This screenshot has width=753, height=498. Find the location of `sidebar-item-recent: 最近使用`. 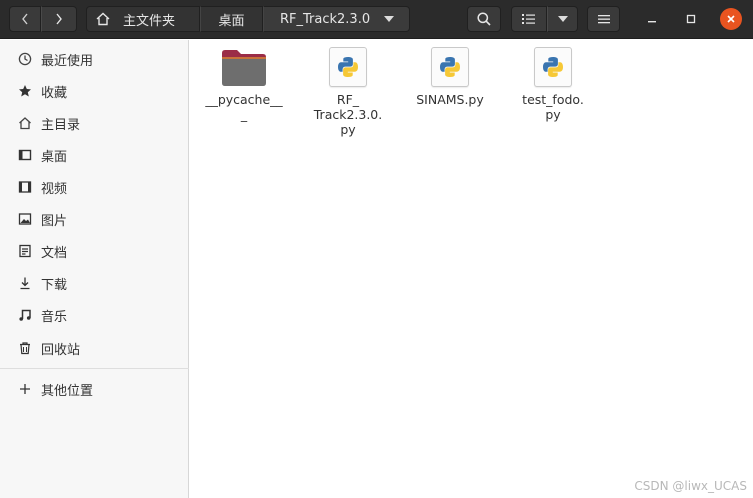

sidebar-item-recent: 最近使用 is located at coordinates (94, 59).